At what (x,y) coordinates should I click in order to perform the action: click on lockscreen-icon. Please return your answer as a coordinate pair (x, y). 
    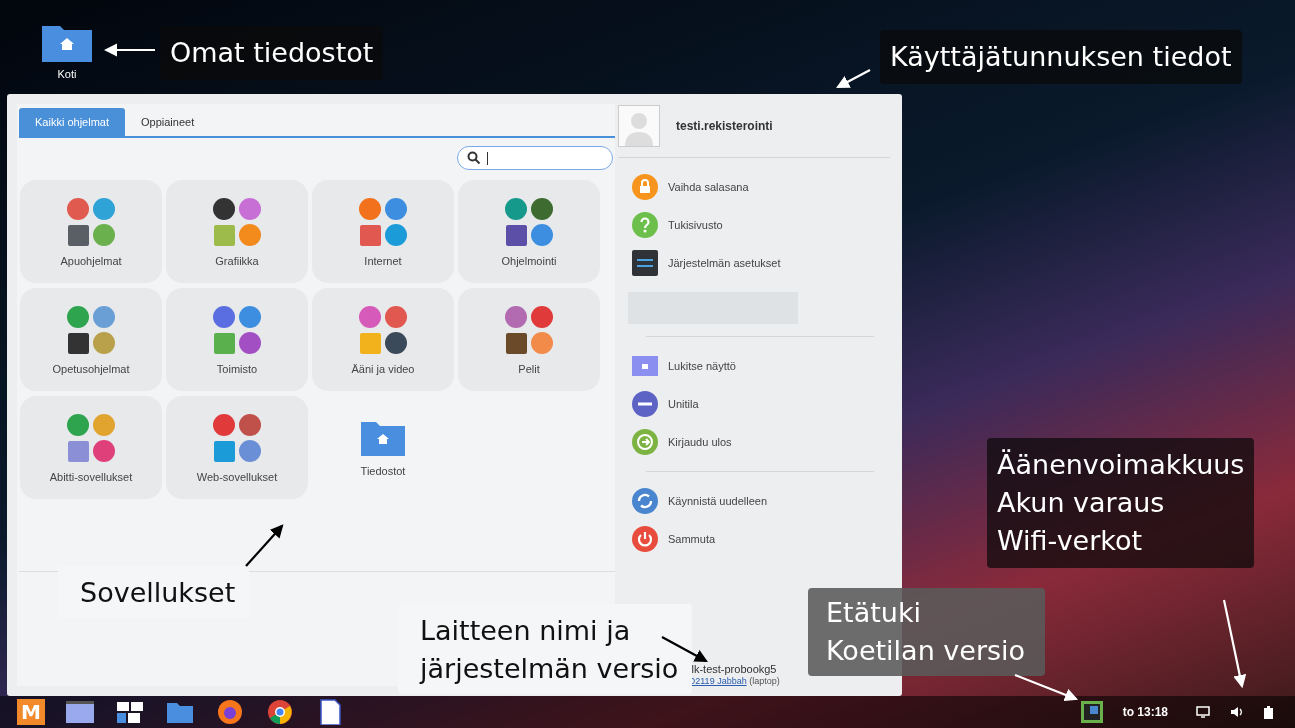
    Looking at the image, I should click on (645, 366).